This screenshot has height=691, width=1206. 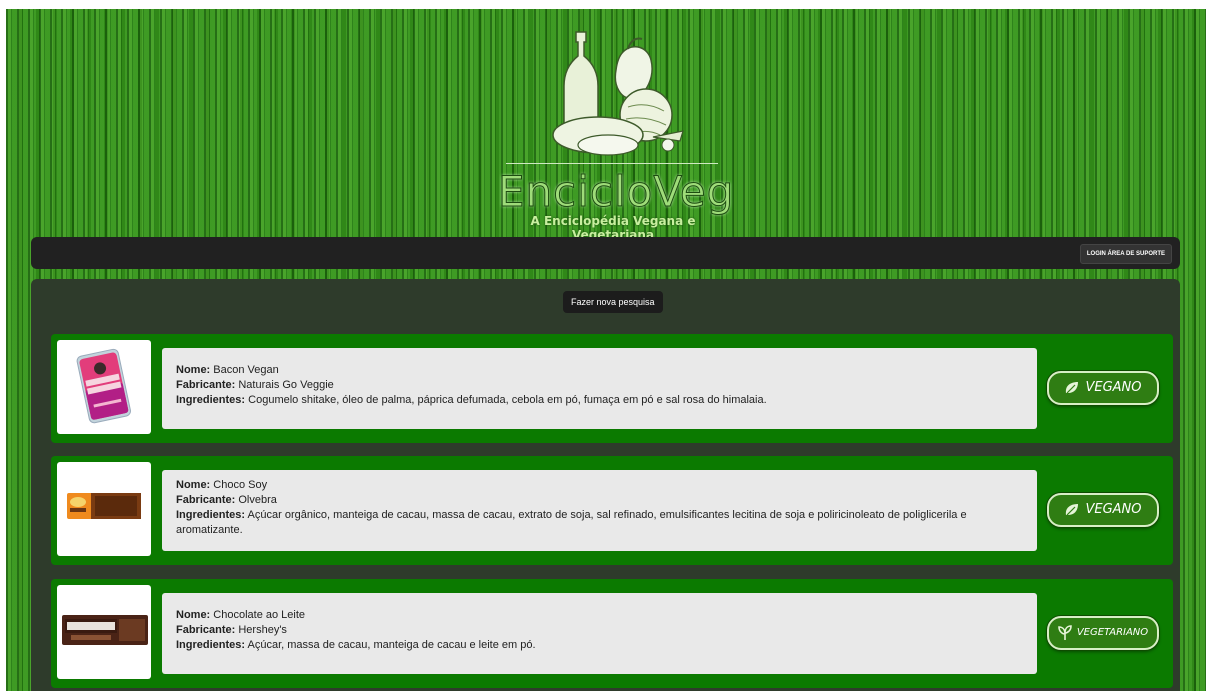 I want to click on hersheys-bar-image, so click(x=105, y=630).